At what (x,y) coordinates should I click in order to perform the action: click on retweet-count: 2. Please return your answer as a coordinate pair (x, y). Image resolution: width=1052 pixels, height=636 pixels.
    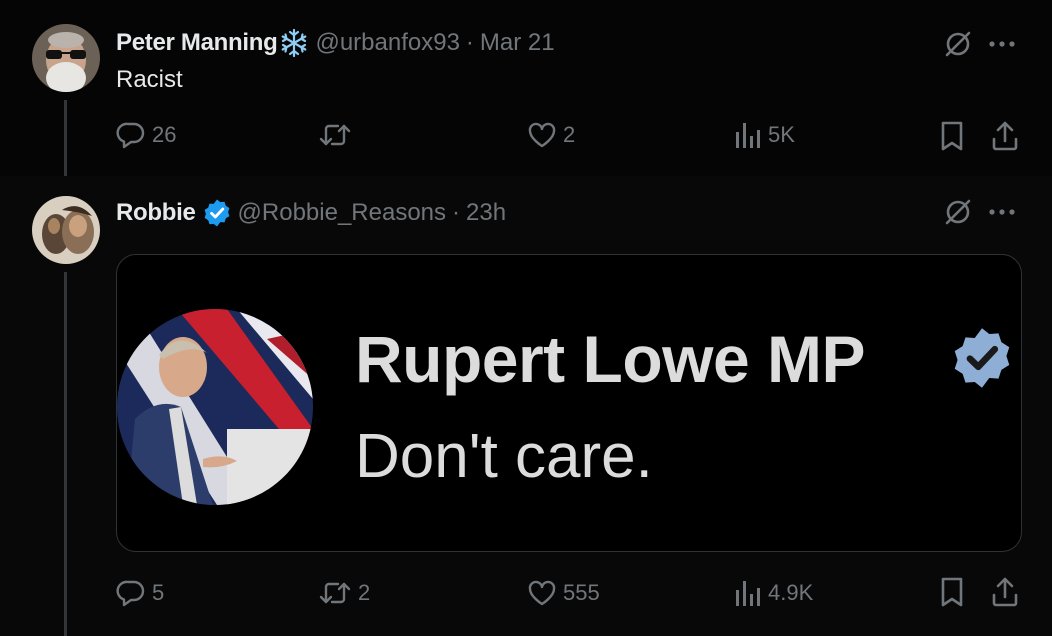
    Looking at the image, I should click on (364, 592).